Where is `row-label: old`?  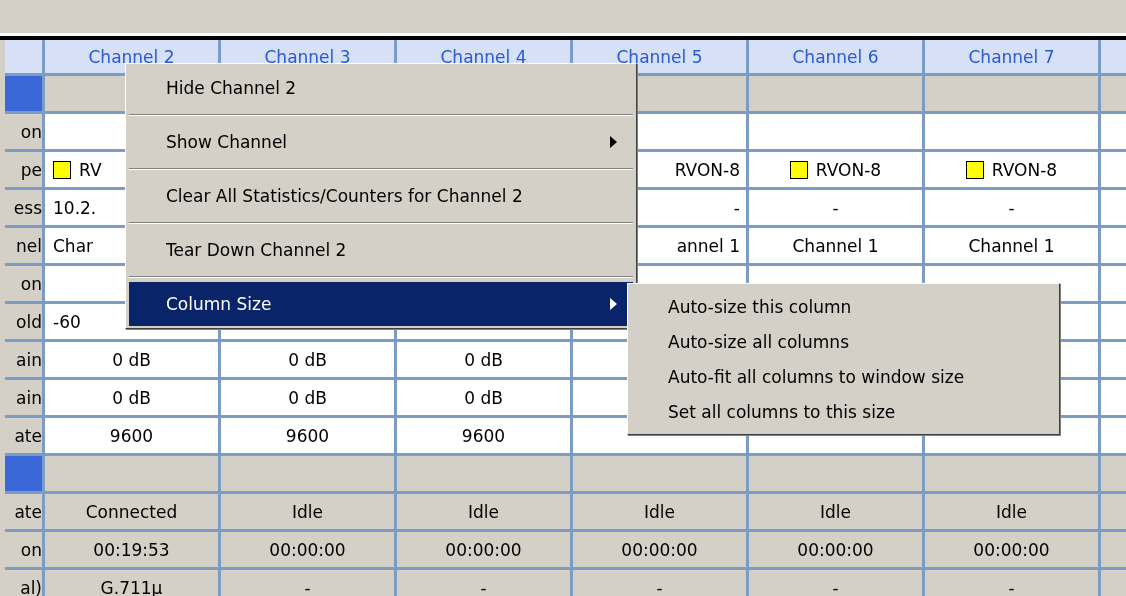
row-label: old is located at coordinates (23, 321).